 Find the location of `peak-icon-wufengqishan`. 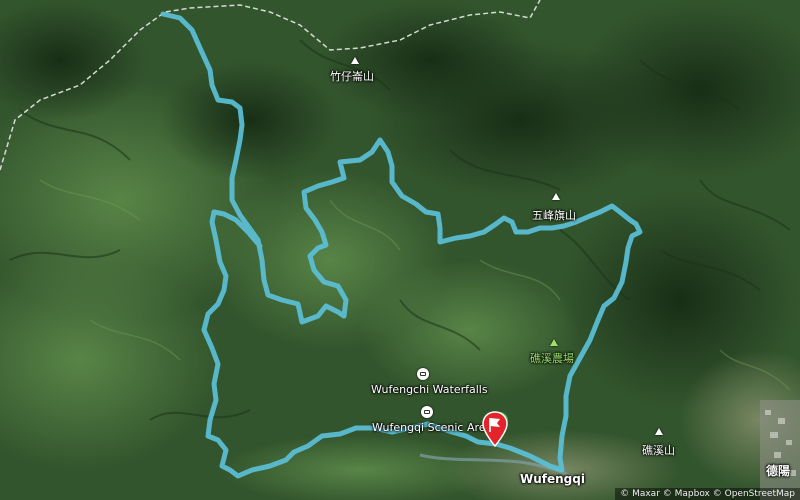

peak-icon-wufengqishan is located at coordinates (556, 196).